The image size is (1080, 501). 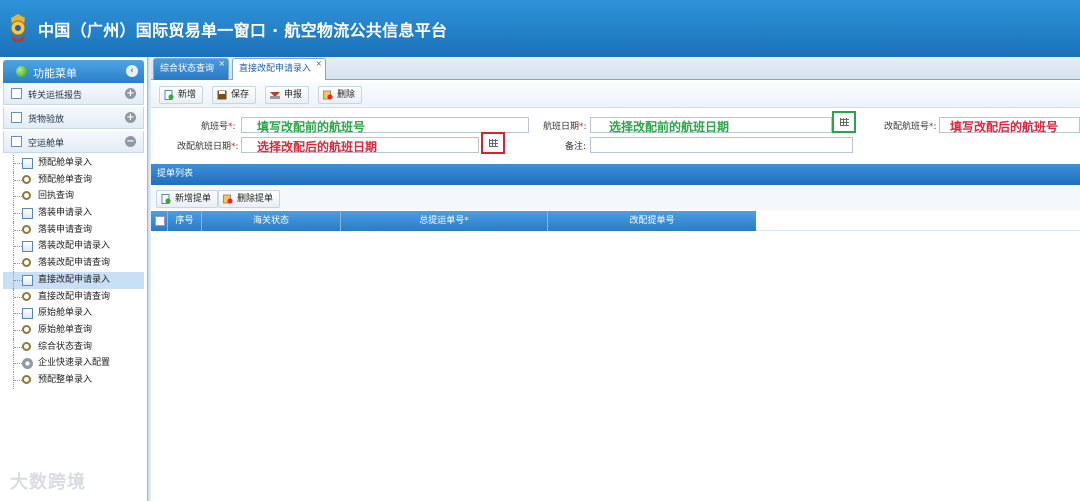 I want to click on emblem-logo-icon, so click(x=18, y=28).